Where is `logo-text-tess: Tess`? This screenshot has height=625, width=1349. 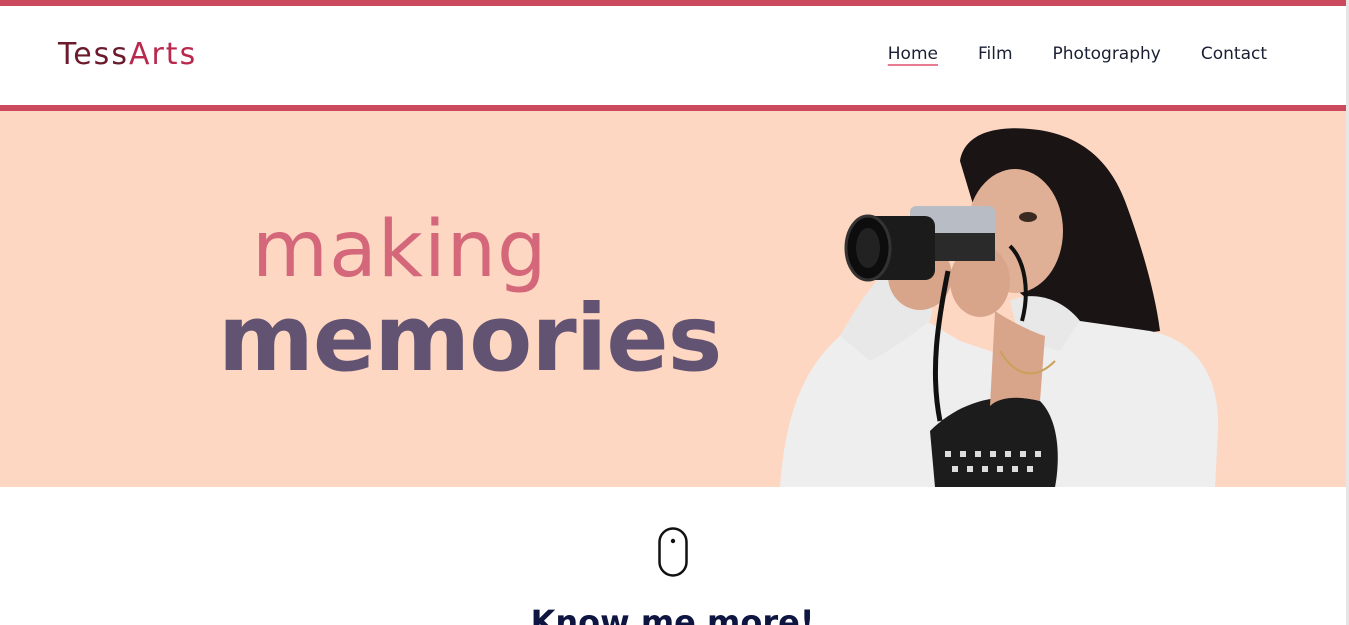
logo-text-tess: Tess is located at coordinates (93, 54).